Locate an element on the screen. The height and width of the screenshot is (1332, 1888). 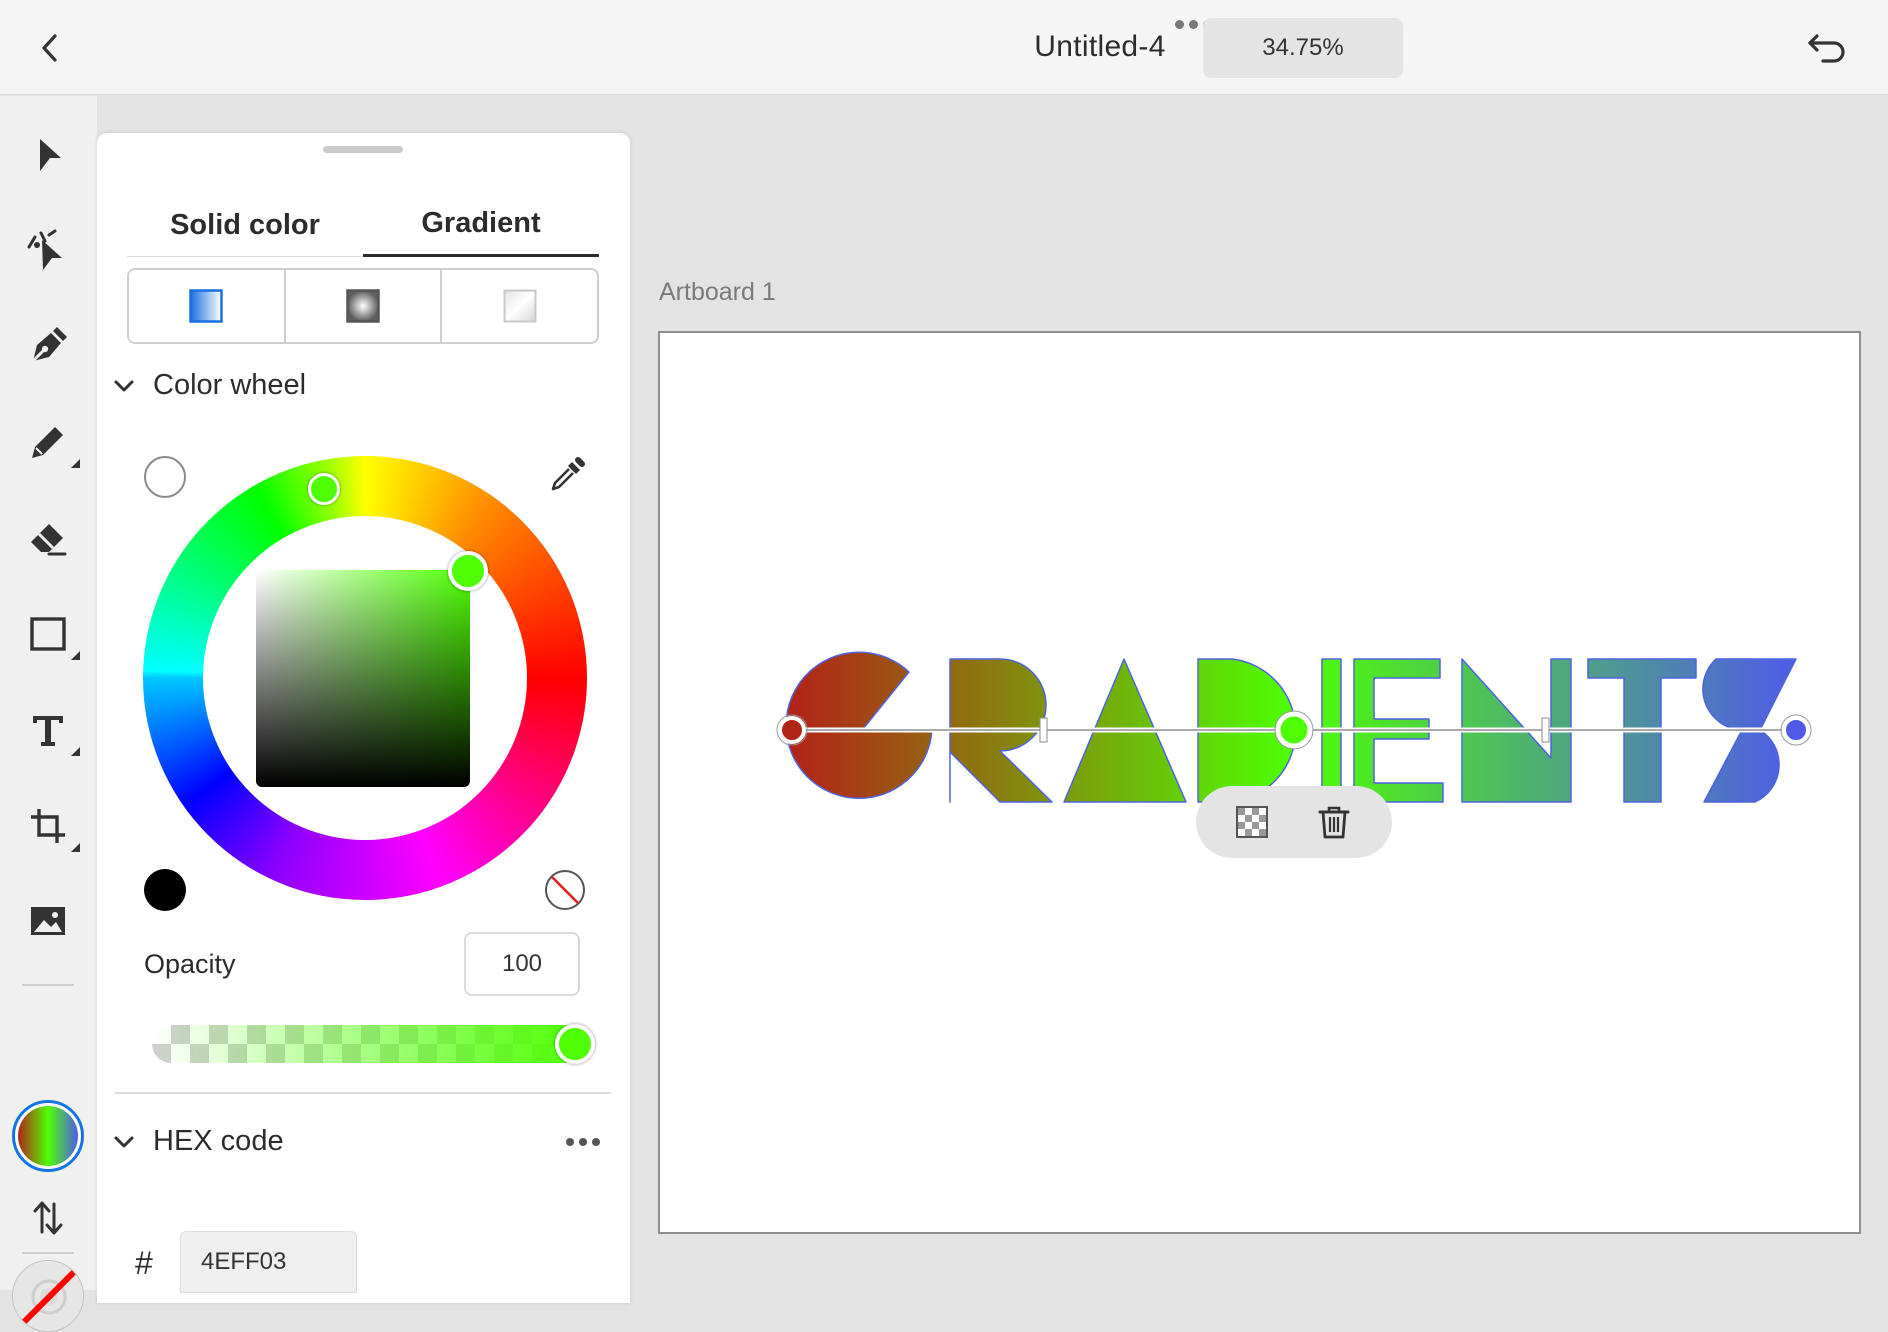
gradient-stop-popup is located at coordinates (1294, 822).